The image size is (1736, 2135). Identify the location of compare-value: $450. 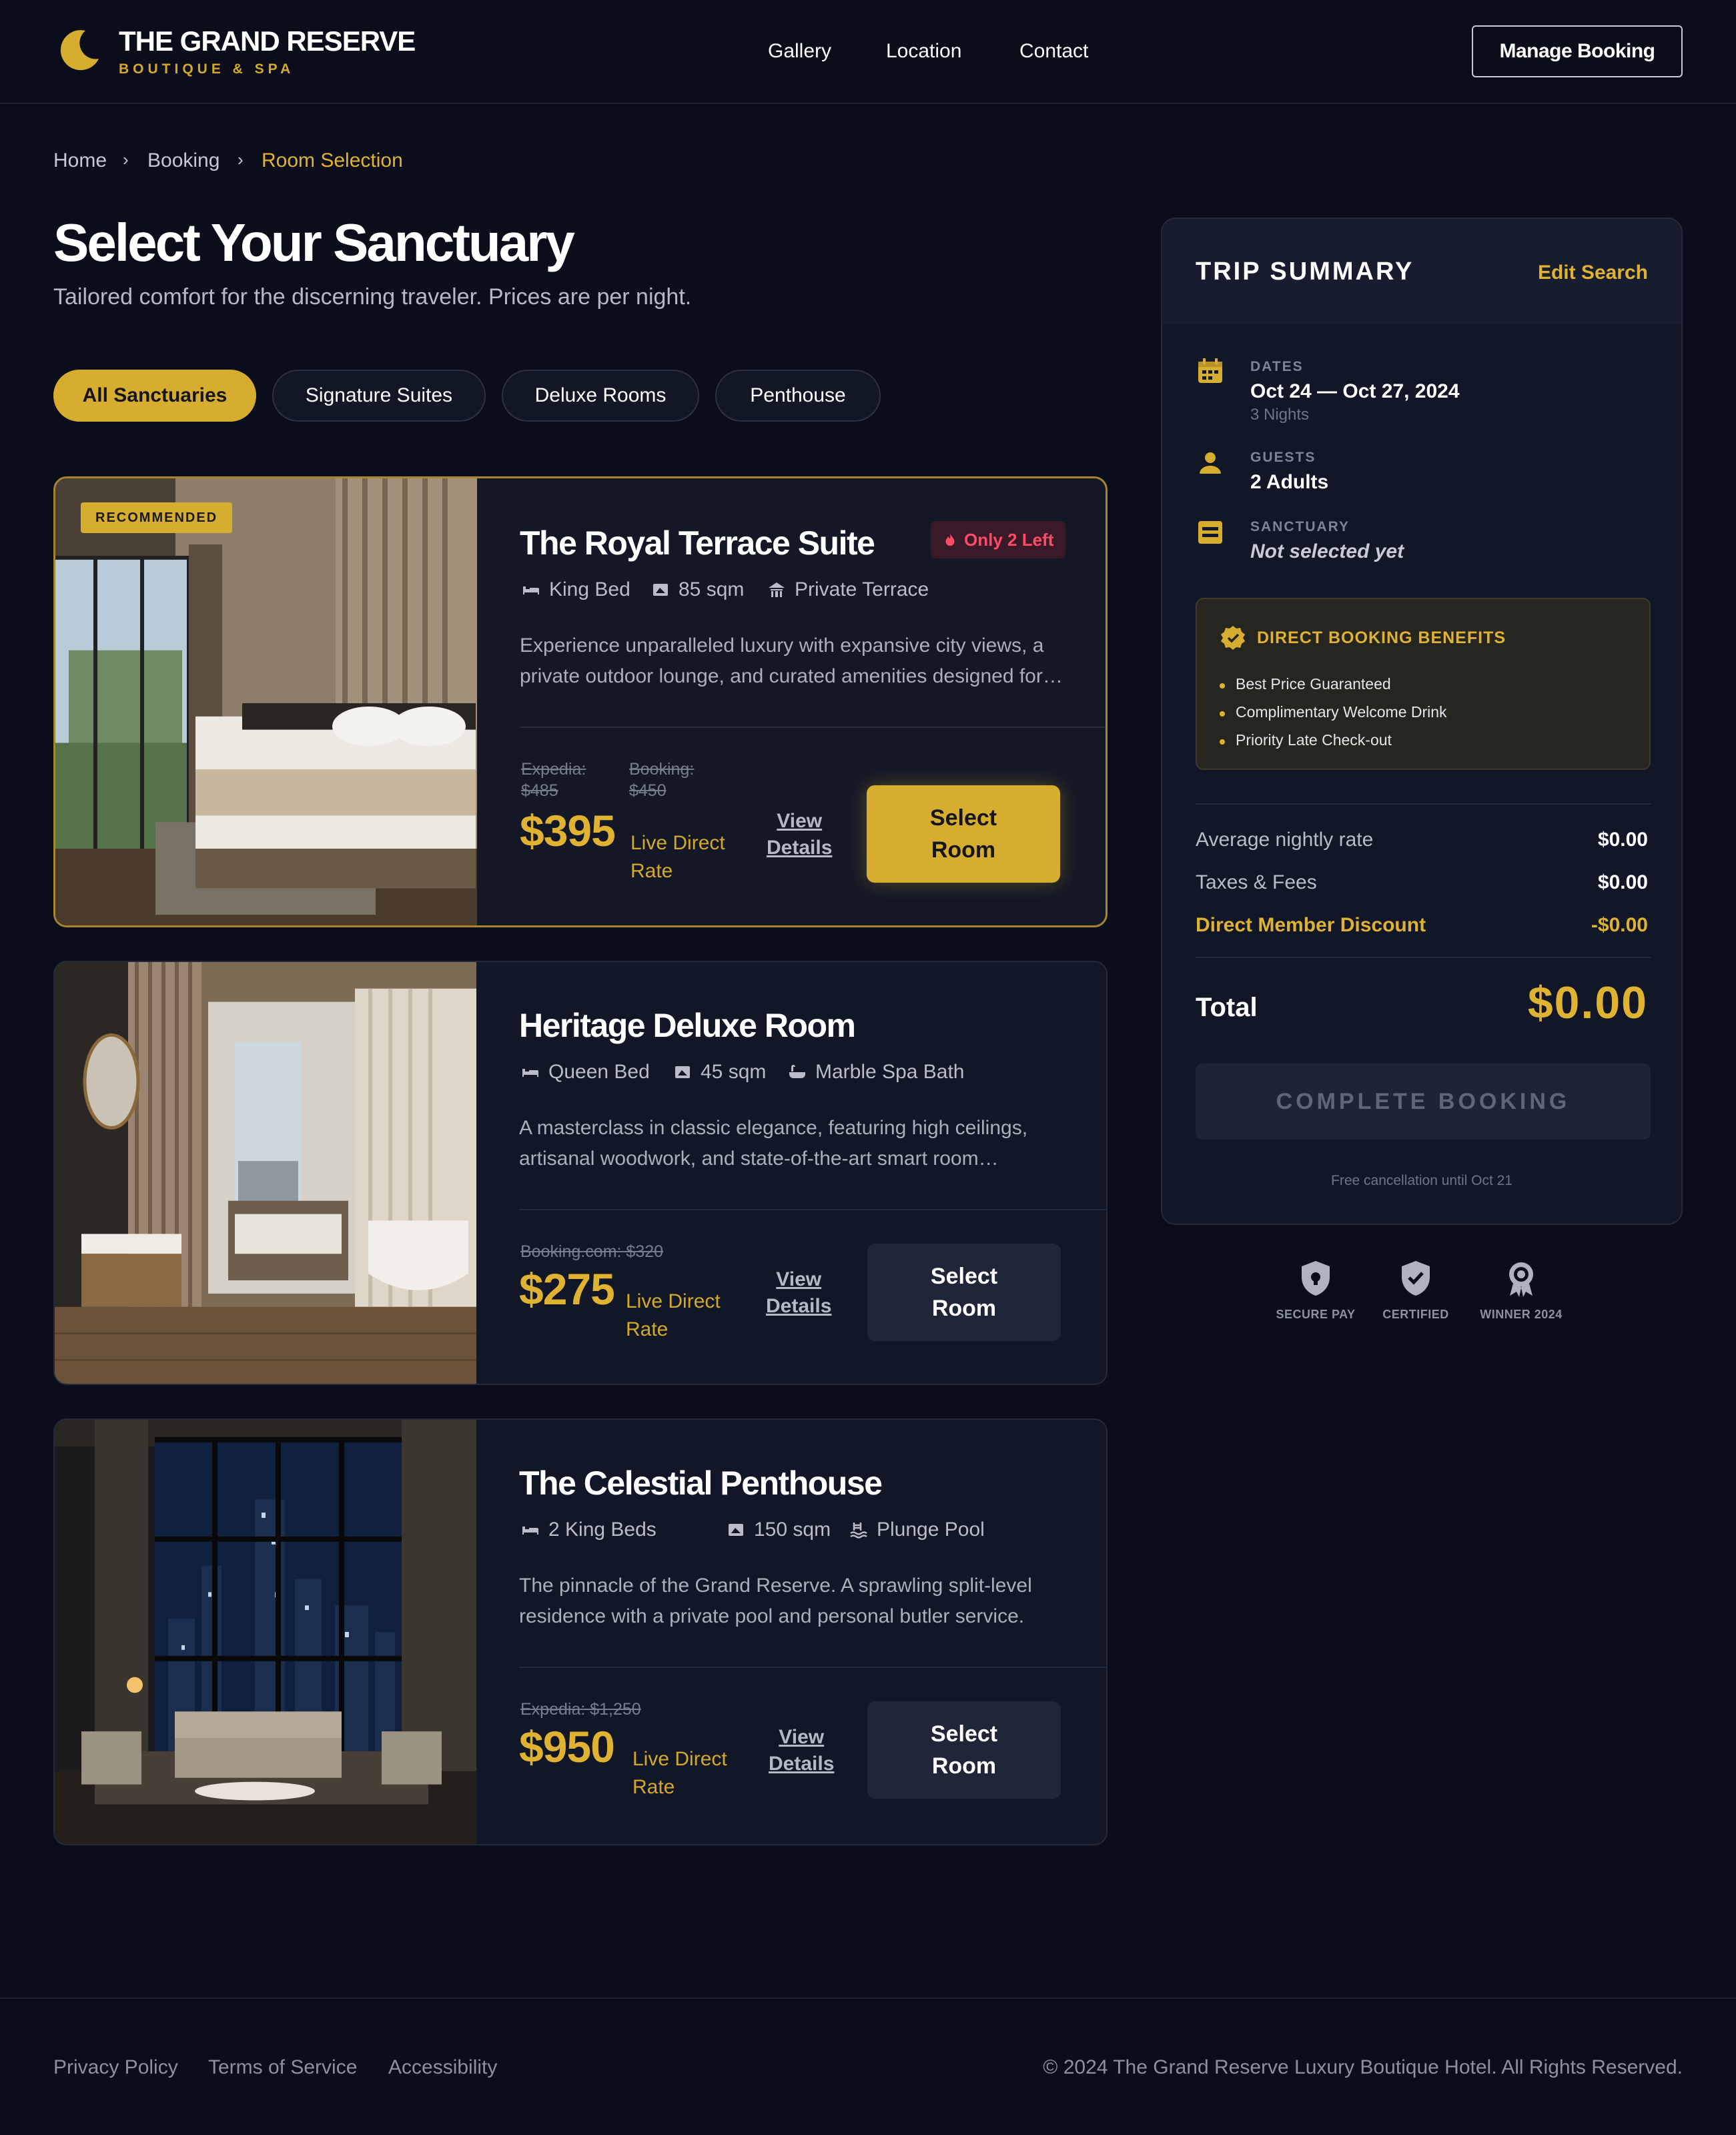
(648, 791).